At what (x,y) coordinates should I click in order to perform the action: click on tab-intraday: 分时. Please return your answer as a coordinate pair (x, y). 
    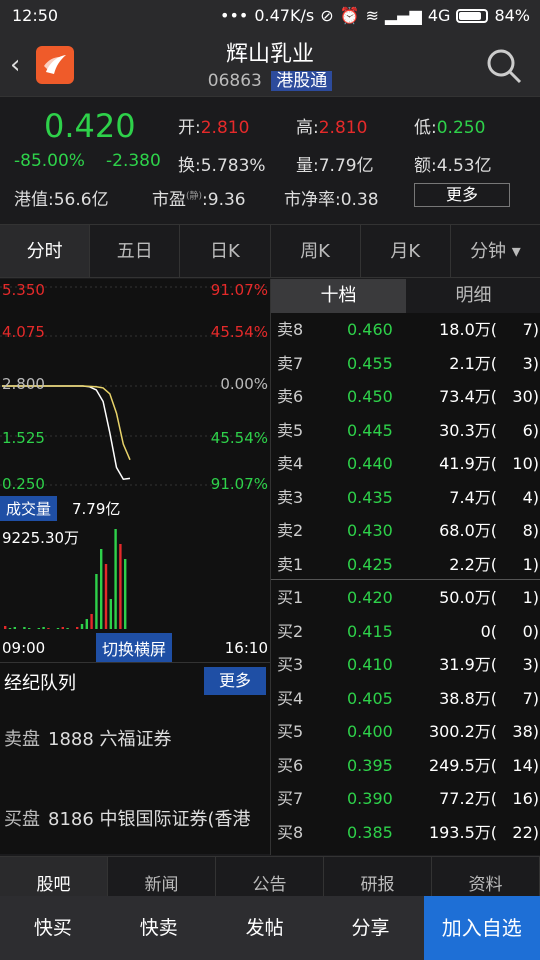
    Looking at the image, I should click on (45, 251).